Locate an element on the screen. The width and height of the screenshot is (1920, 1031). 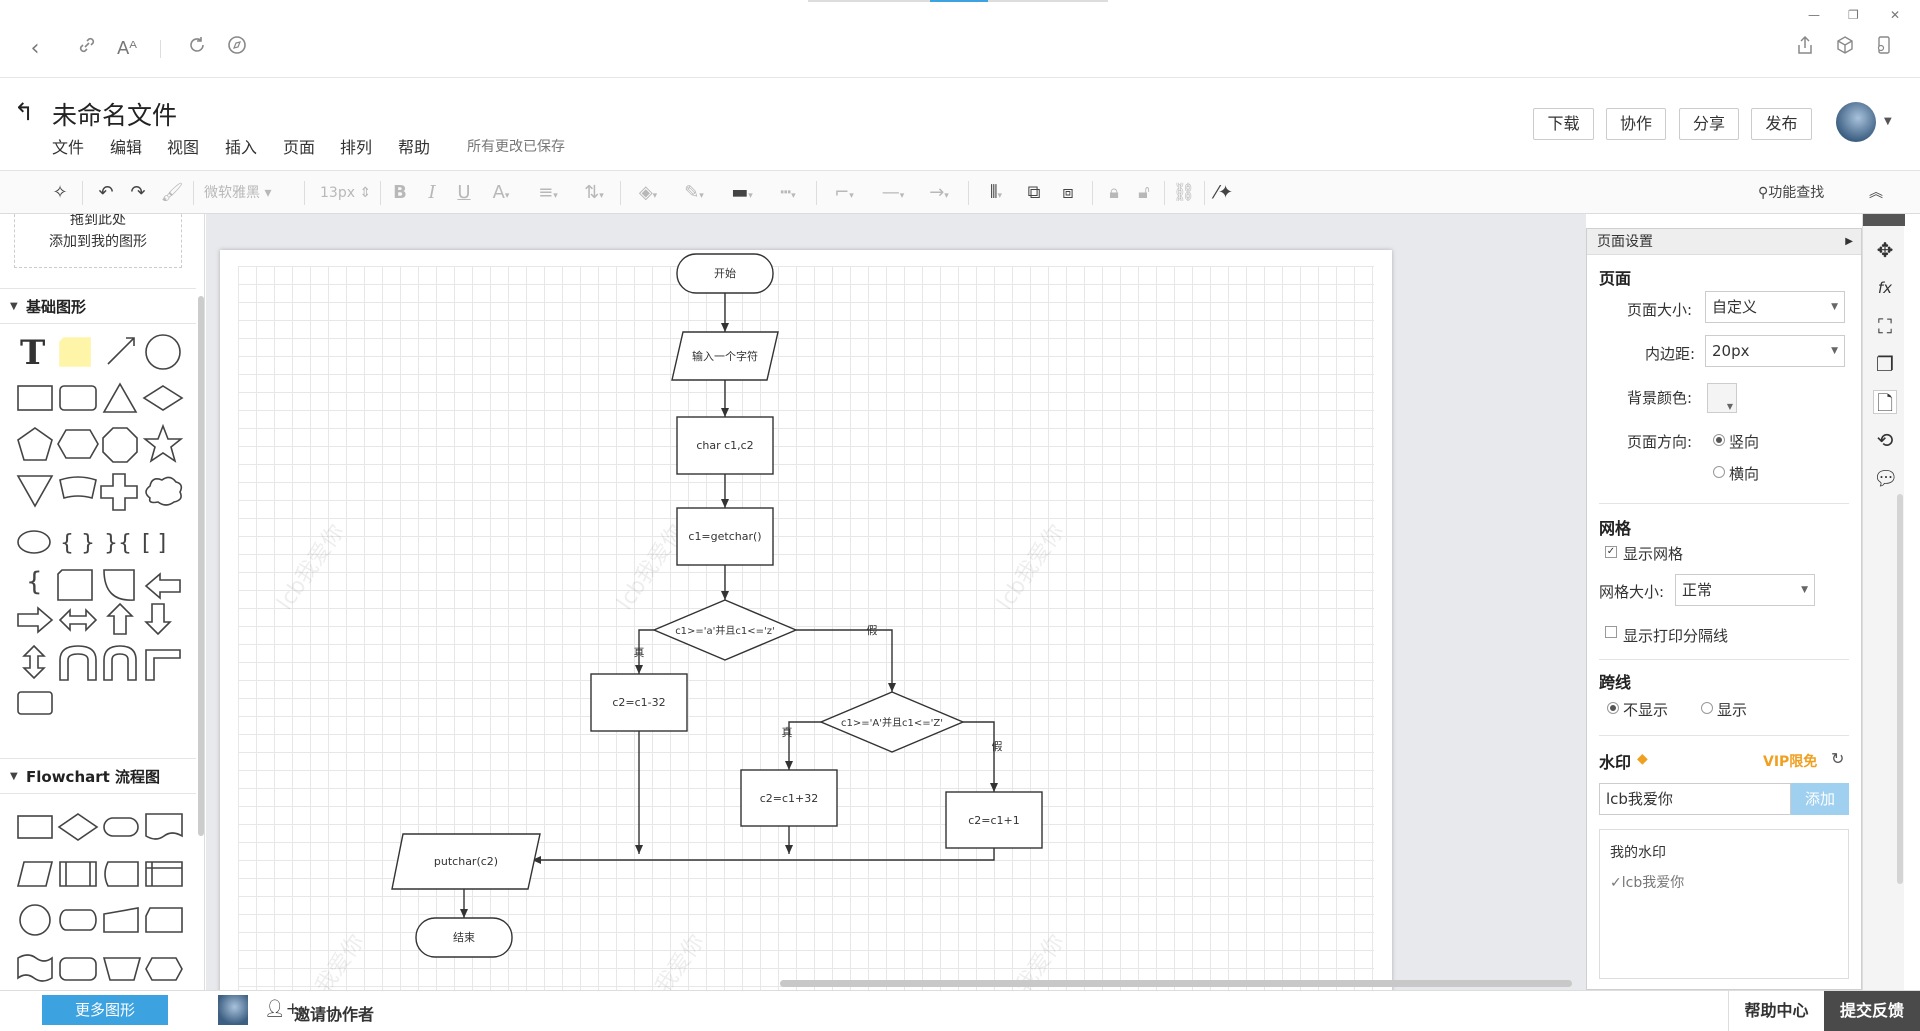
feature-search: ⚲功能查找 is located at coordinates (1813, 193).